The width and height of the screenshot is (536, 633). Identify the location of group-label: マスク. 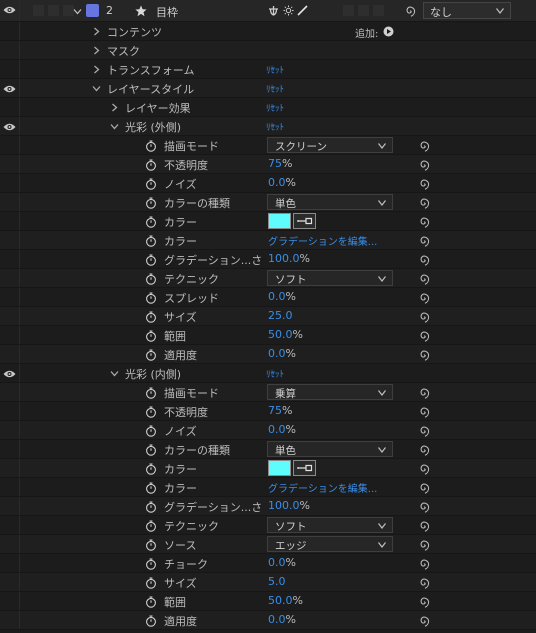
(123, 51).